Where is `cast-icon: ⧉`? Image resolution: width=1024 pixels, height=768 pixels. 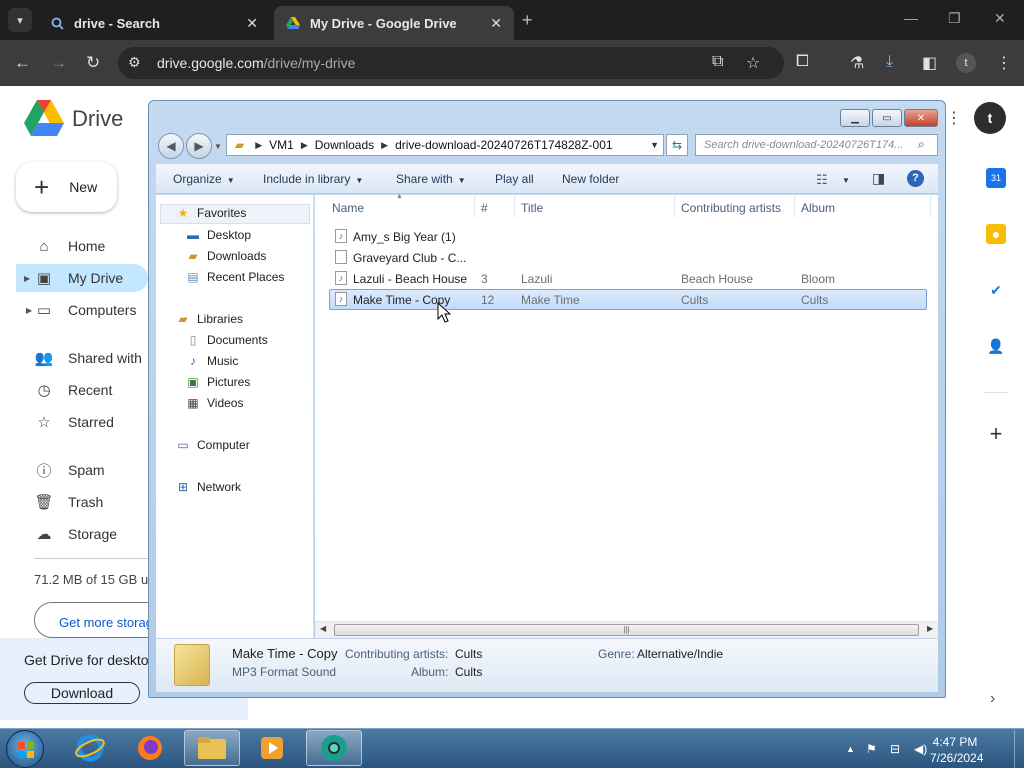 cast-icon: ⧉ is located at coordinates (717, 62).